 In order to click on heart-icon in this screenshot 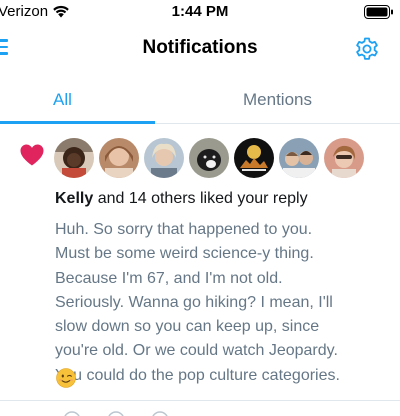, I will do `click(32, 155)`.